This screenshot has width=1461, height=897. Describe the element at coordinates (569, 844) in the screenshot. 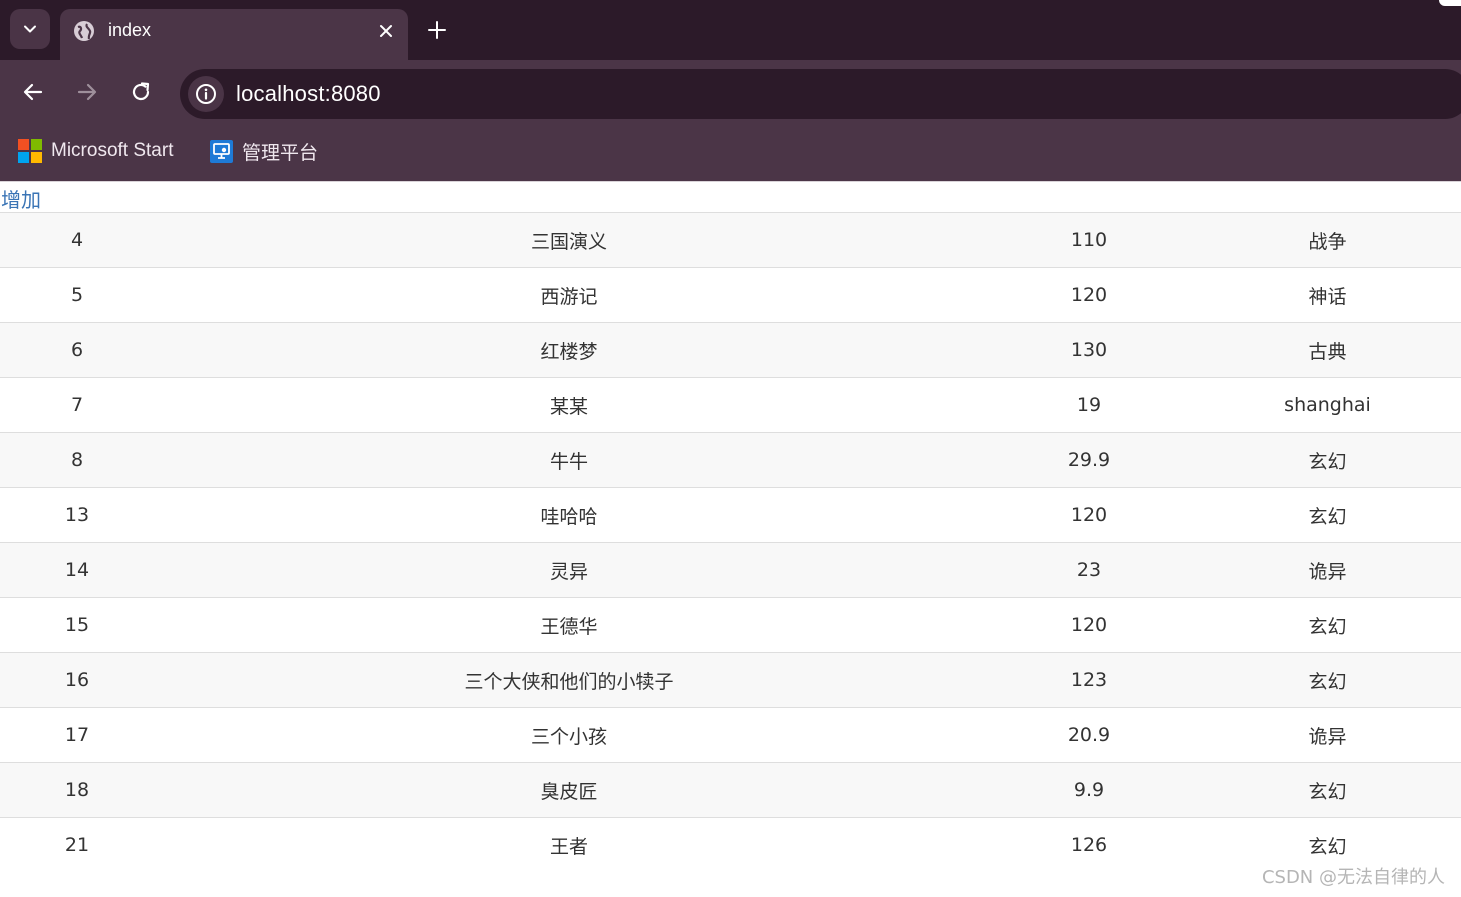

I see `cell-name: 王者` at that location.